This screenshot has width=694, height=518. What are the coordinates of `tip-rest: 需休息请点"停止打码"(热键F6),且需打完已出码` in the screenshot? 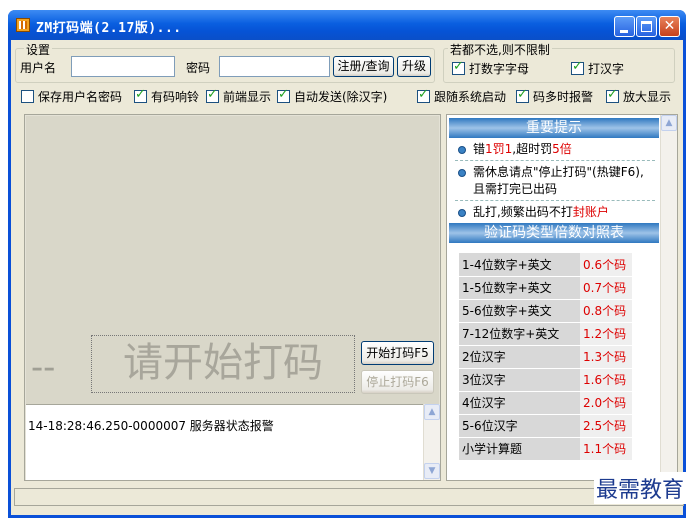 It's located at (555, 182).